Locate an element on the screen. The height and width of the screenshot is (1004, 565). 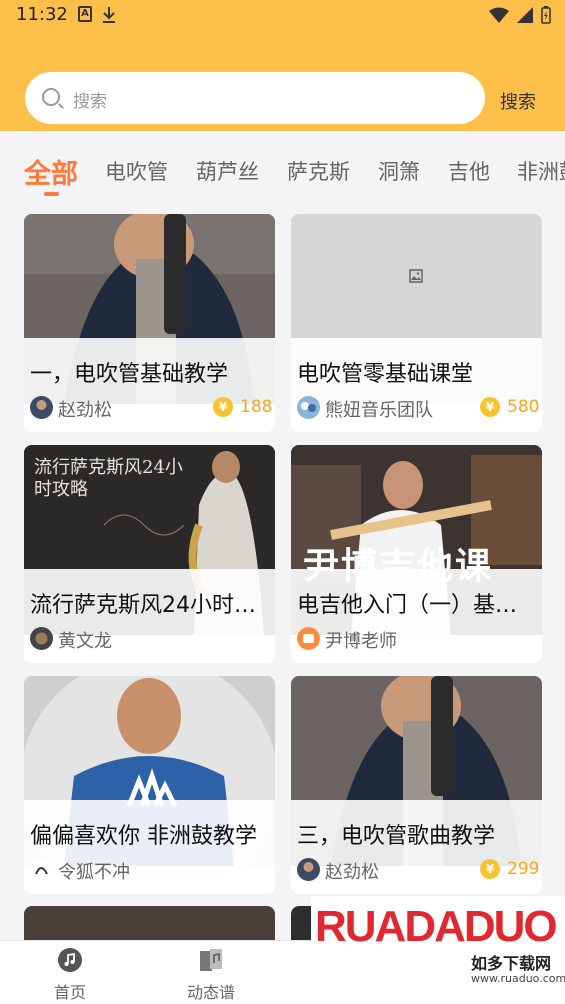
image-placeholder-icon is located at coordinates (416, 276).